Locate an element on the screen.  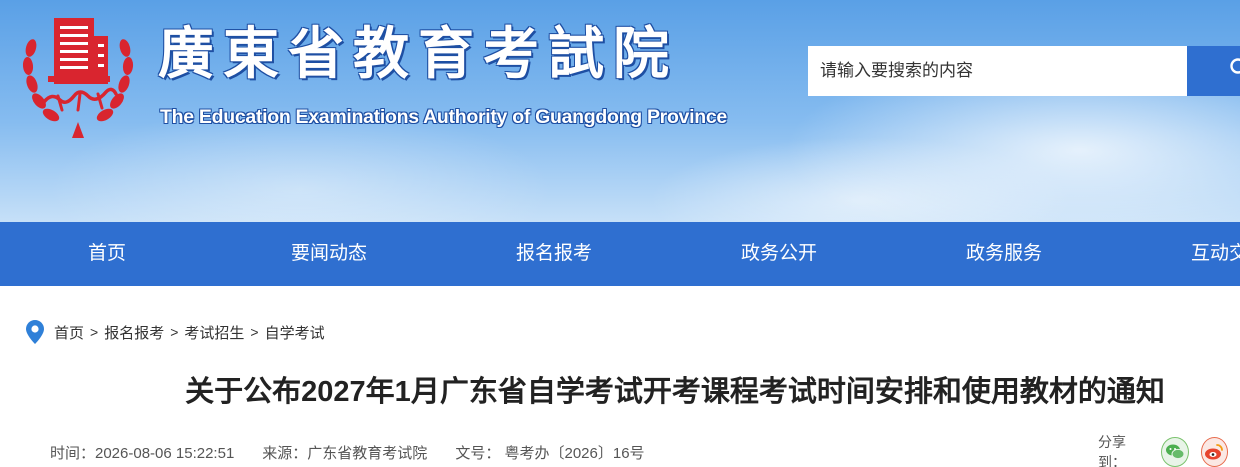
breadcrumb: 首页 > 报名报考 > 考试招生 > 自学考试 is located at coordinates (175, 332).